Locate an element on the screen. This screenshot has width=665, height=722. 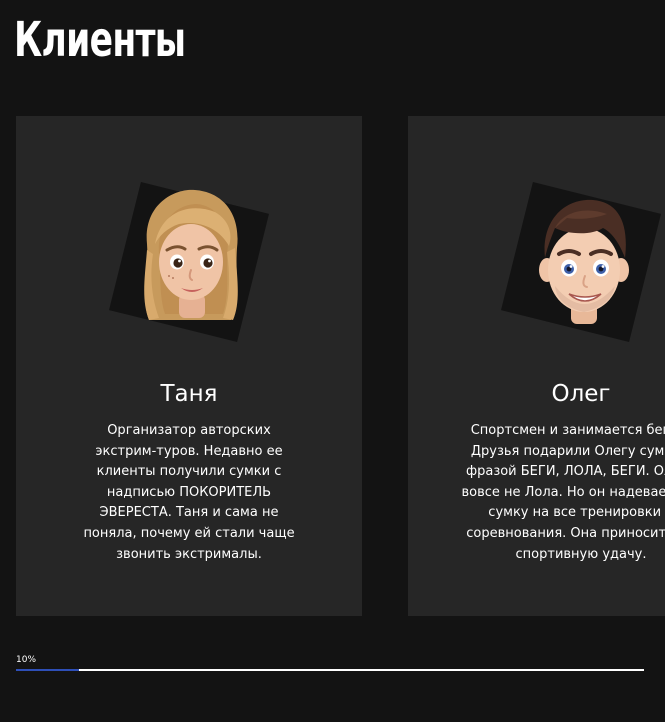
memoji-girl-avatar is located at coordinates (191, 254).